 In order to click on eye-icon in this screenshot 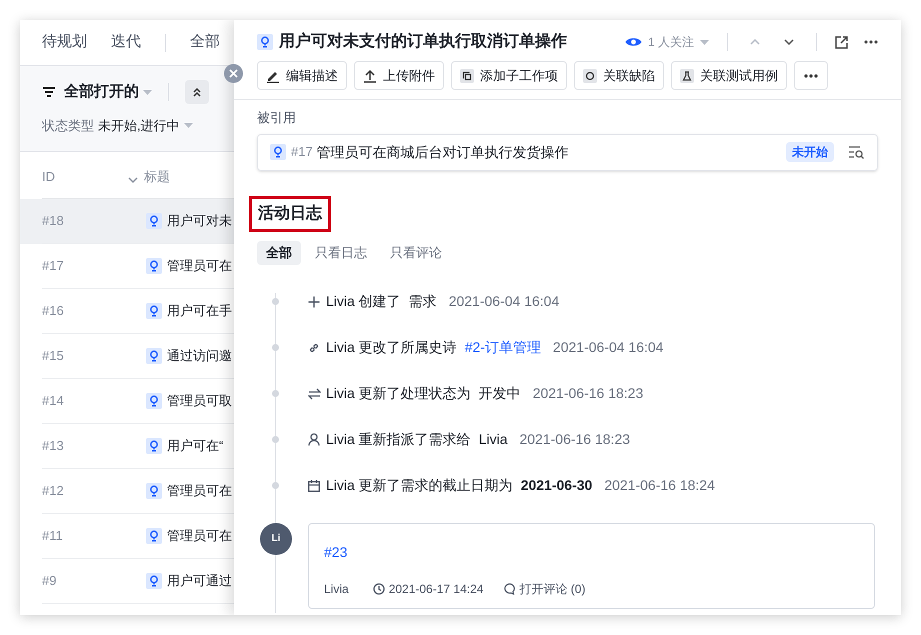, I will do `click(633, 42)`.